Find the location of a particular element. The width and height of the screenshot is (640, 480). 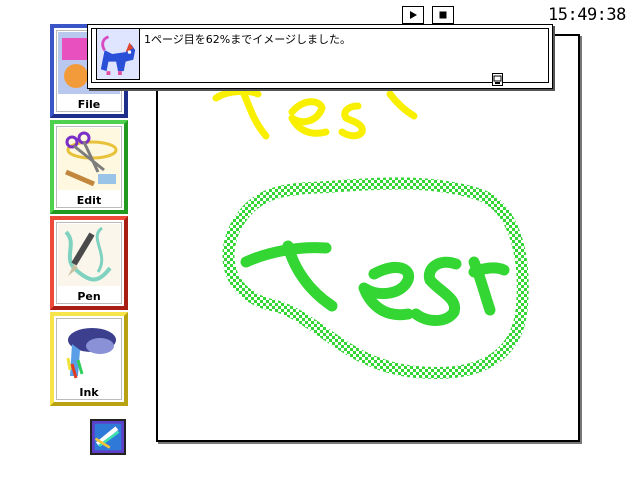

tool-file-label: File is located at coordinates (89, 104).